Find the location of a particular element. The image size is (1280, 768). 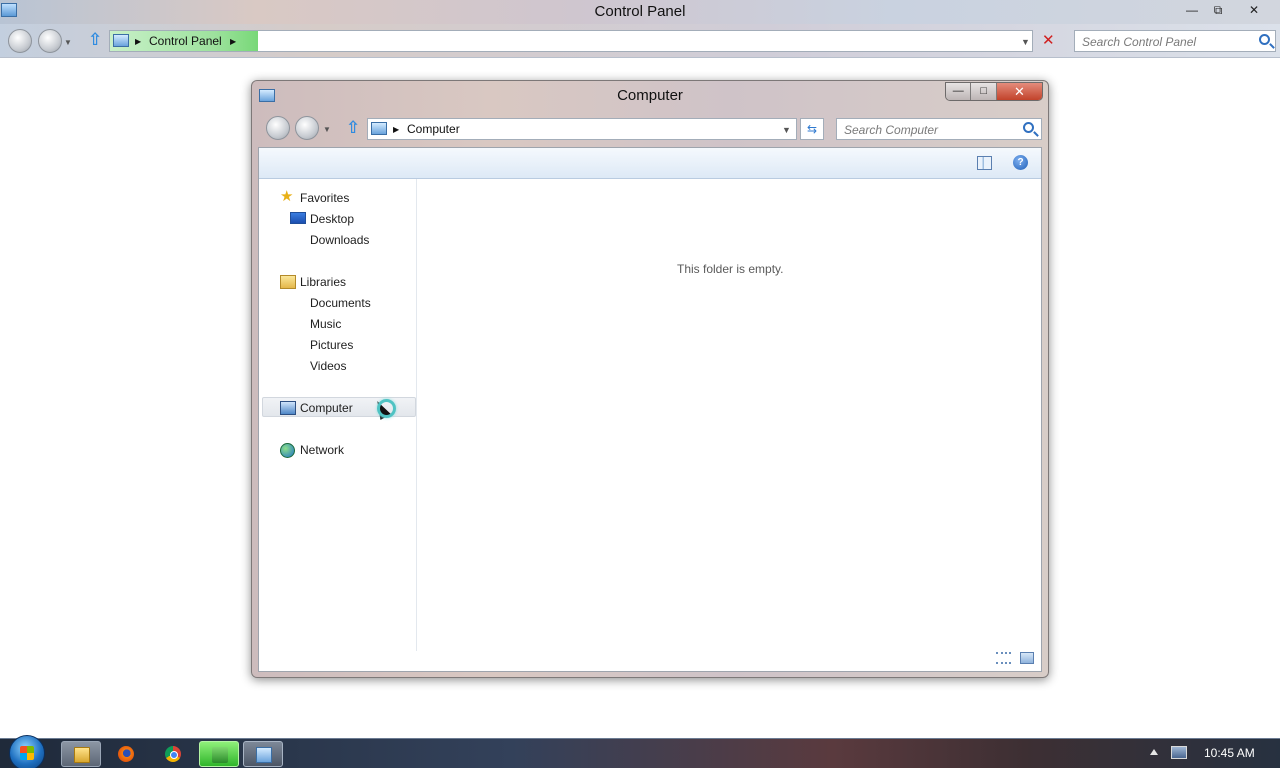

show-hidden-icons-icon is located at coordinates (1154, 752).